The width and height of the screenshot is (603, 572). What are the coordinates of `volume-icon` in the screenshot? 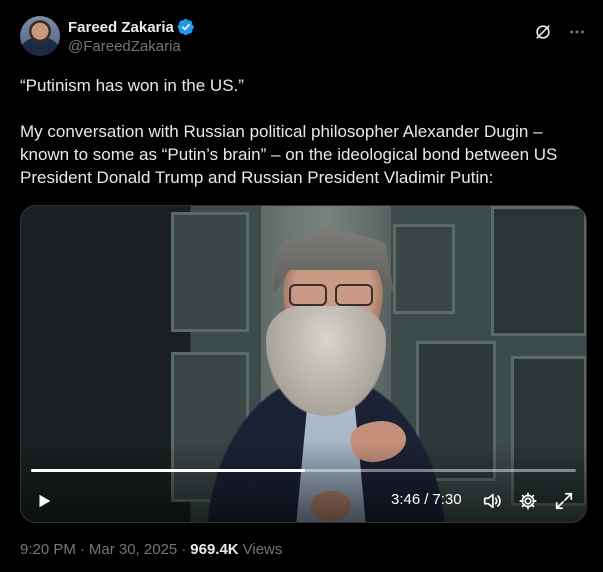 It's located at (492, 501).